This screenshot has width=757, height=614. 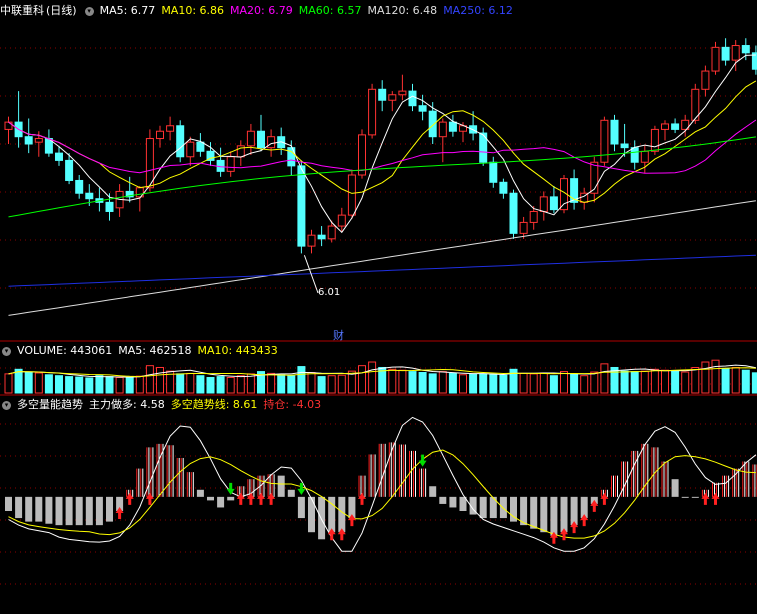 What do you see at coordinates (382, 146) in the screenshot?
I see `ma20-line` at bounding box center [382, 146].